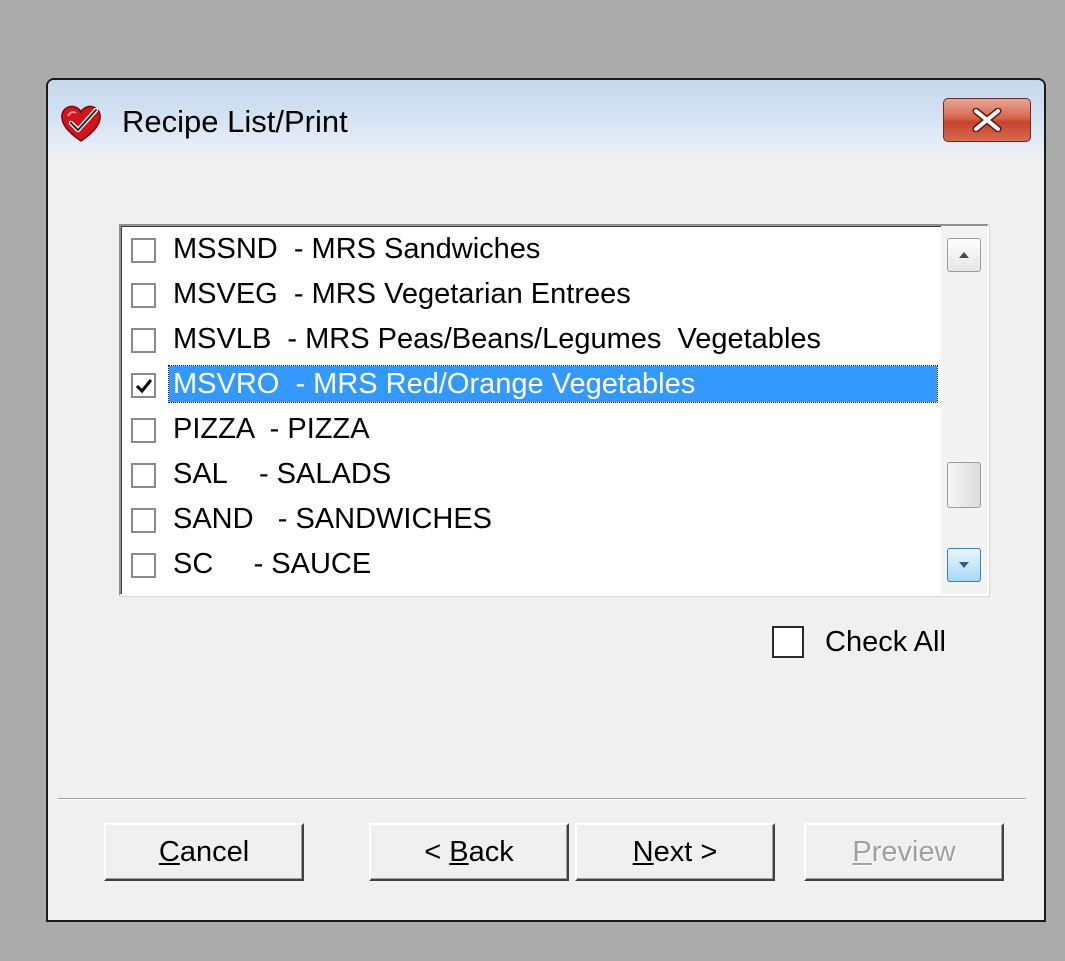 Image resolution: width=1065 pixels, height=961 pixels. I want to click on list-item-label: PIZZA - PIZZA, so click(271, 429).